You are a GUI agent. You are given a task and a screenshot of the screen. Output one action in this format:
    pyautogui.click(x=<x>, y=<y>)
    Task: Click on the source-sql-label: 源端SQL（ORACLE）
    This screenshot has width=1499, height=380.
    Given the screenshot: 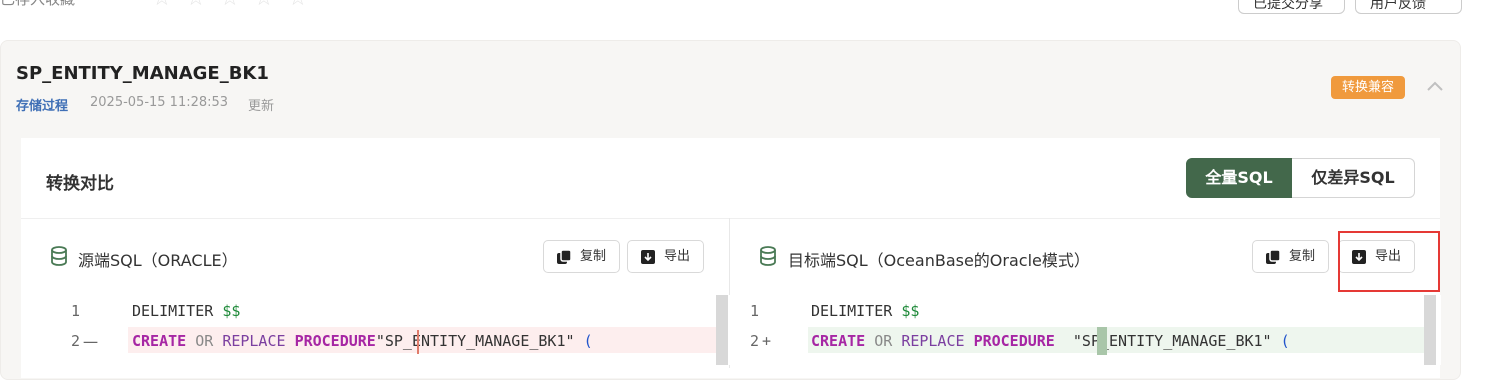 What is the action you would take?
    pyautogui.click(x=158, y=260)
    